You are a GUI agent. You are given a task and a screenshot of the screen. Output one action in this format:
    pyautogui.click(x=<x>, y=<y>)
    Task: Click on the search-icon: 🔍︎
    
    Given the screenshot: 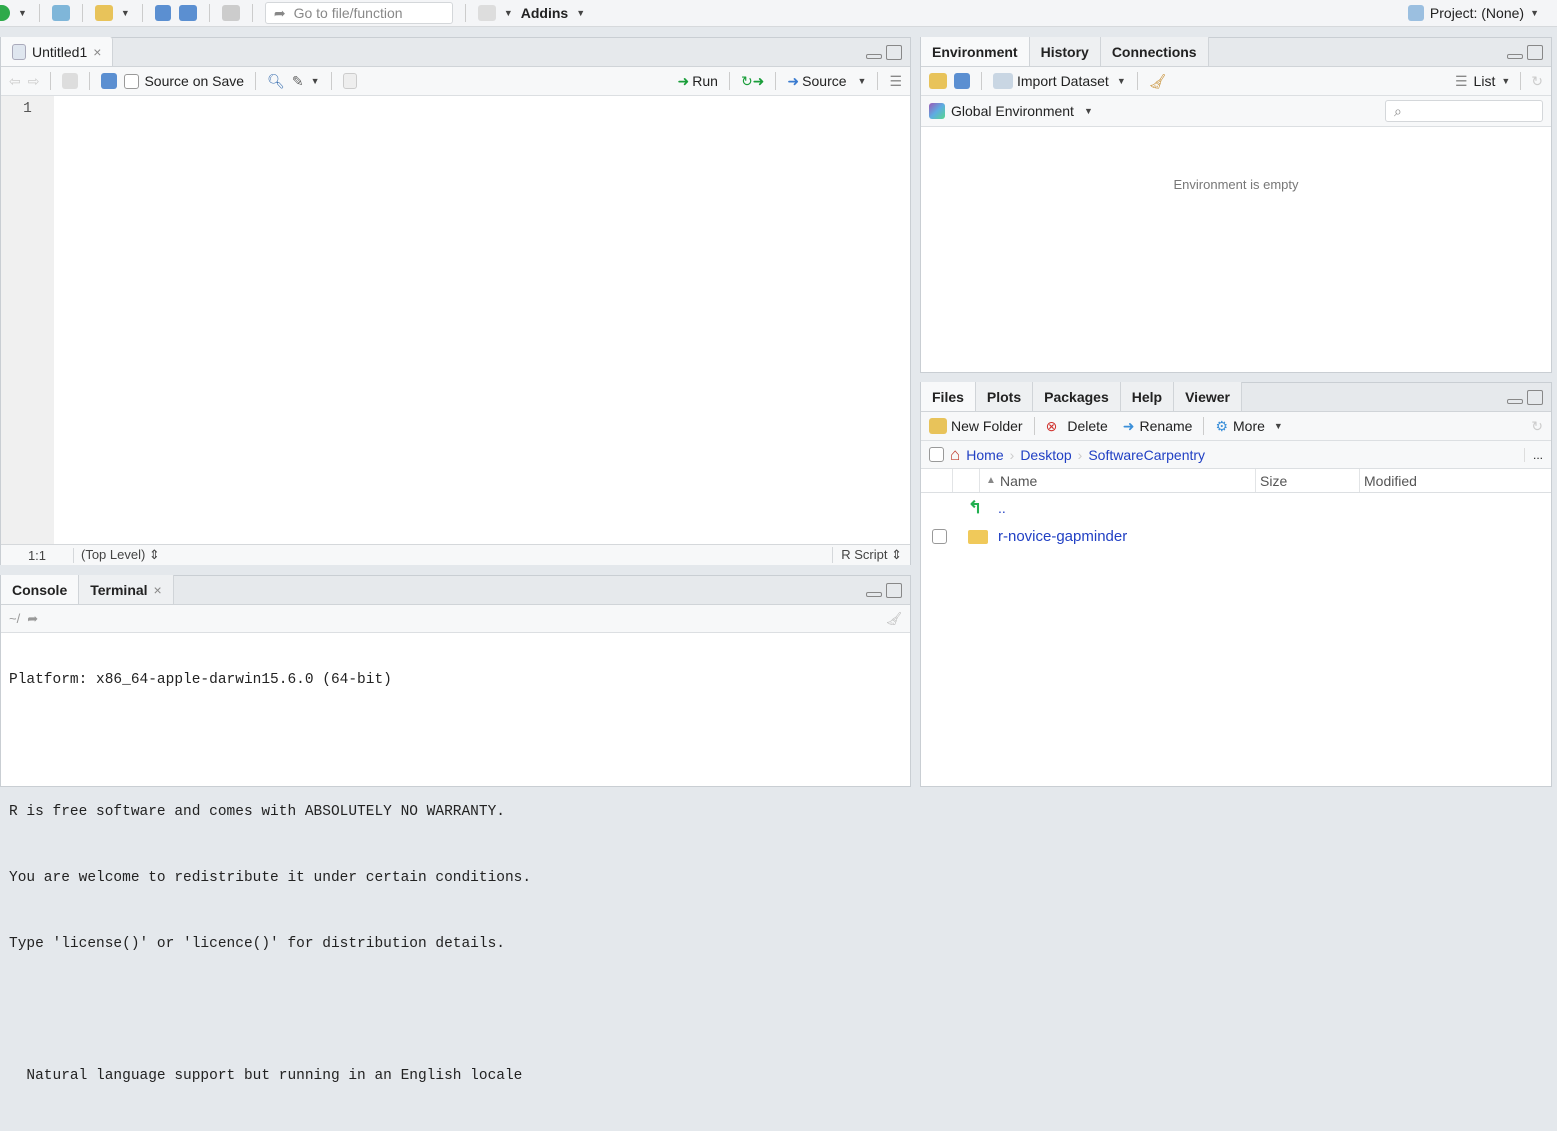 What is the action you would take?
    pyautogui.click(x=276, y=81)
    